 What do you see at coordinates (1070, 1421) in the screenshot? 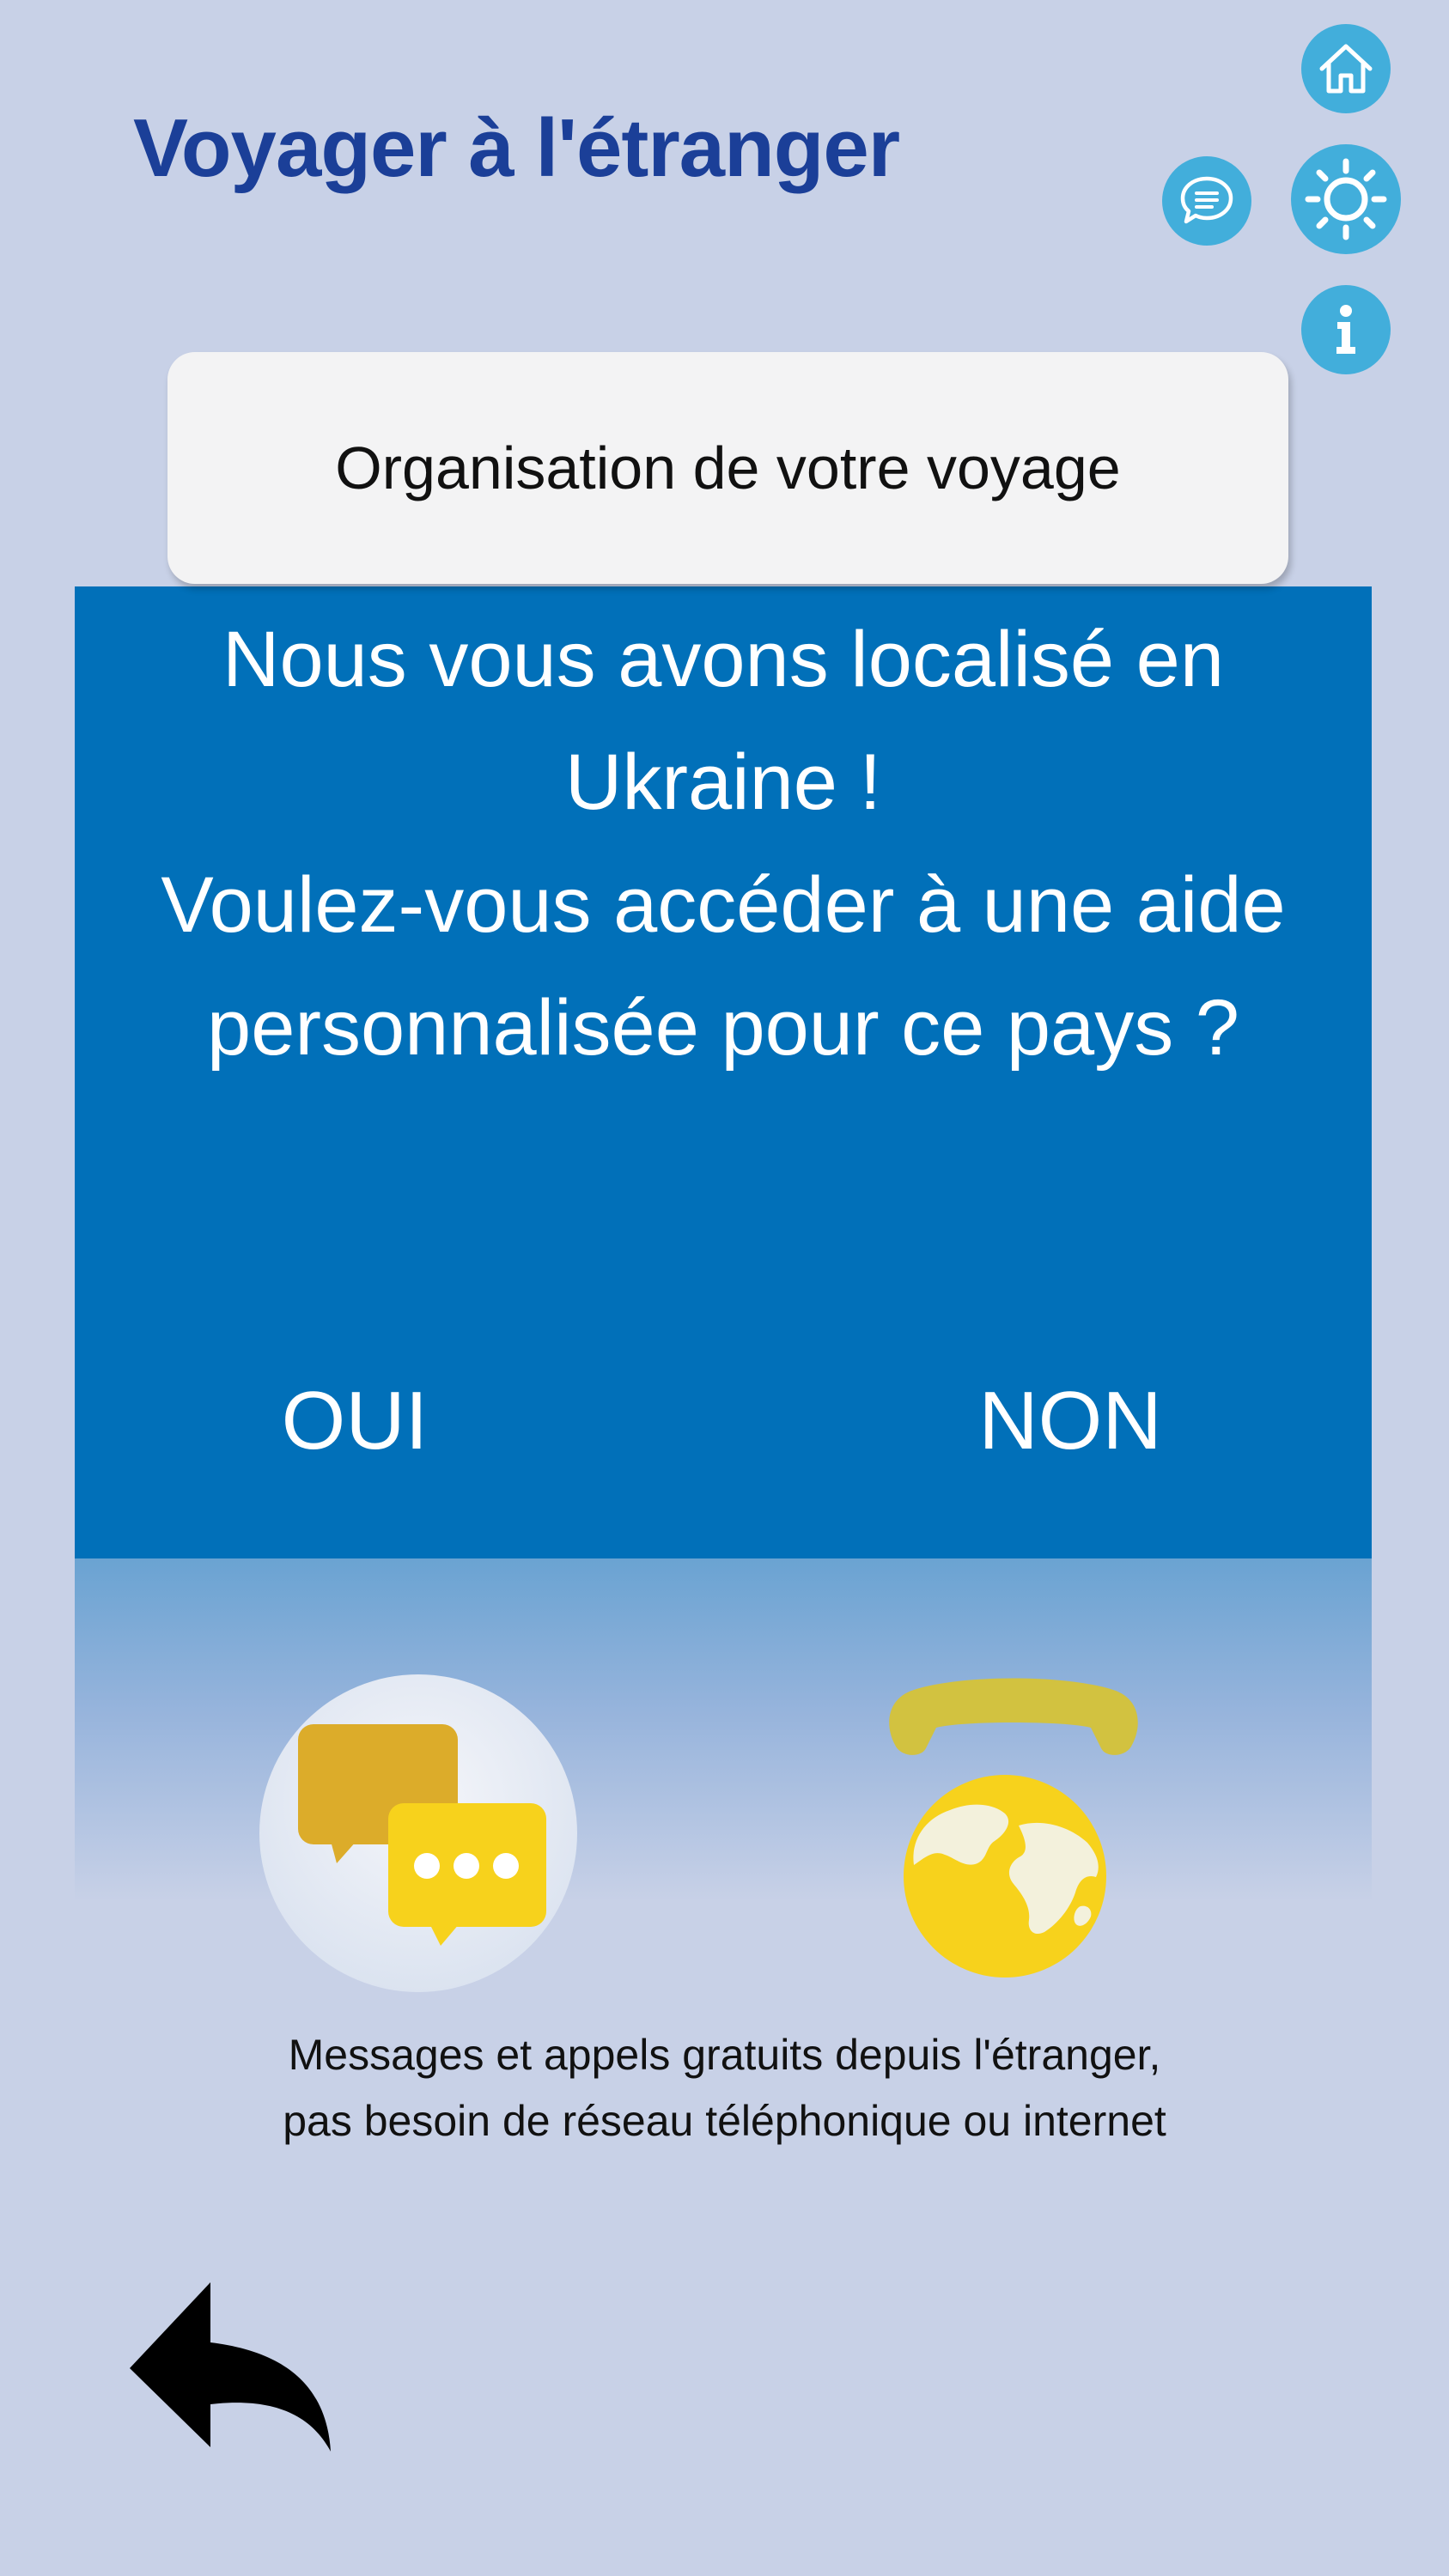
I see `no-button: NON` at bounding box center [1070, 1421].